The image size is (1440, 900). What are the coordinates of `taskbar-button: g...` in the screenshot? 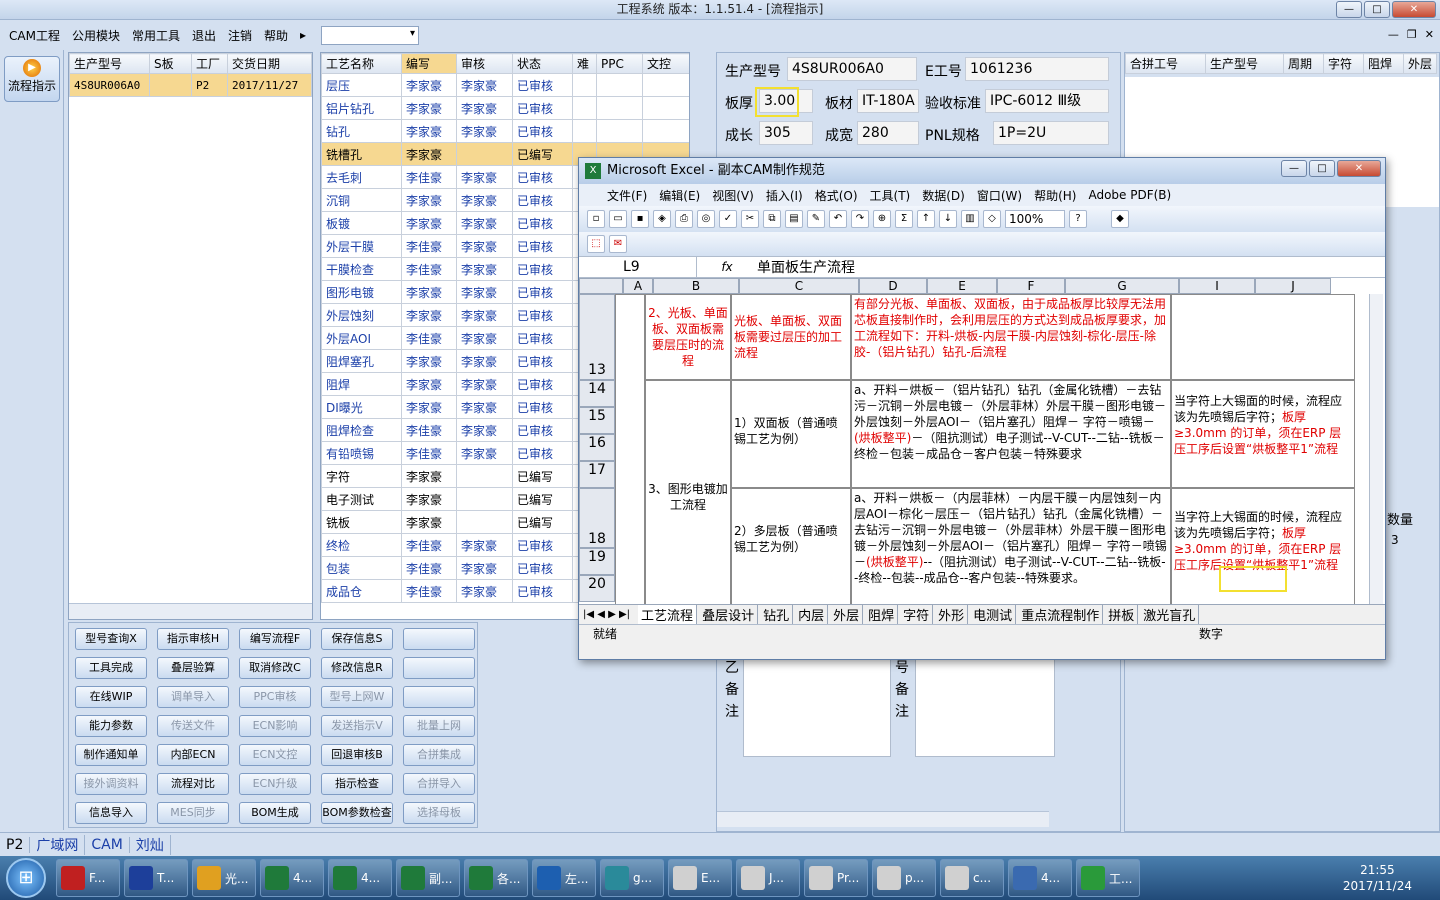 It's located at (632, 878).